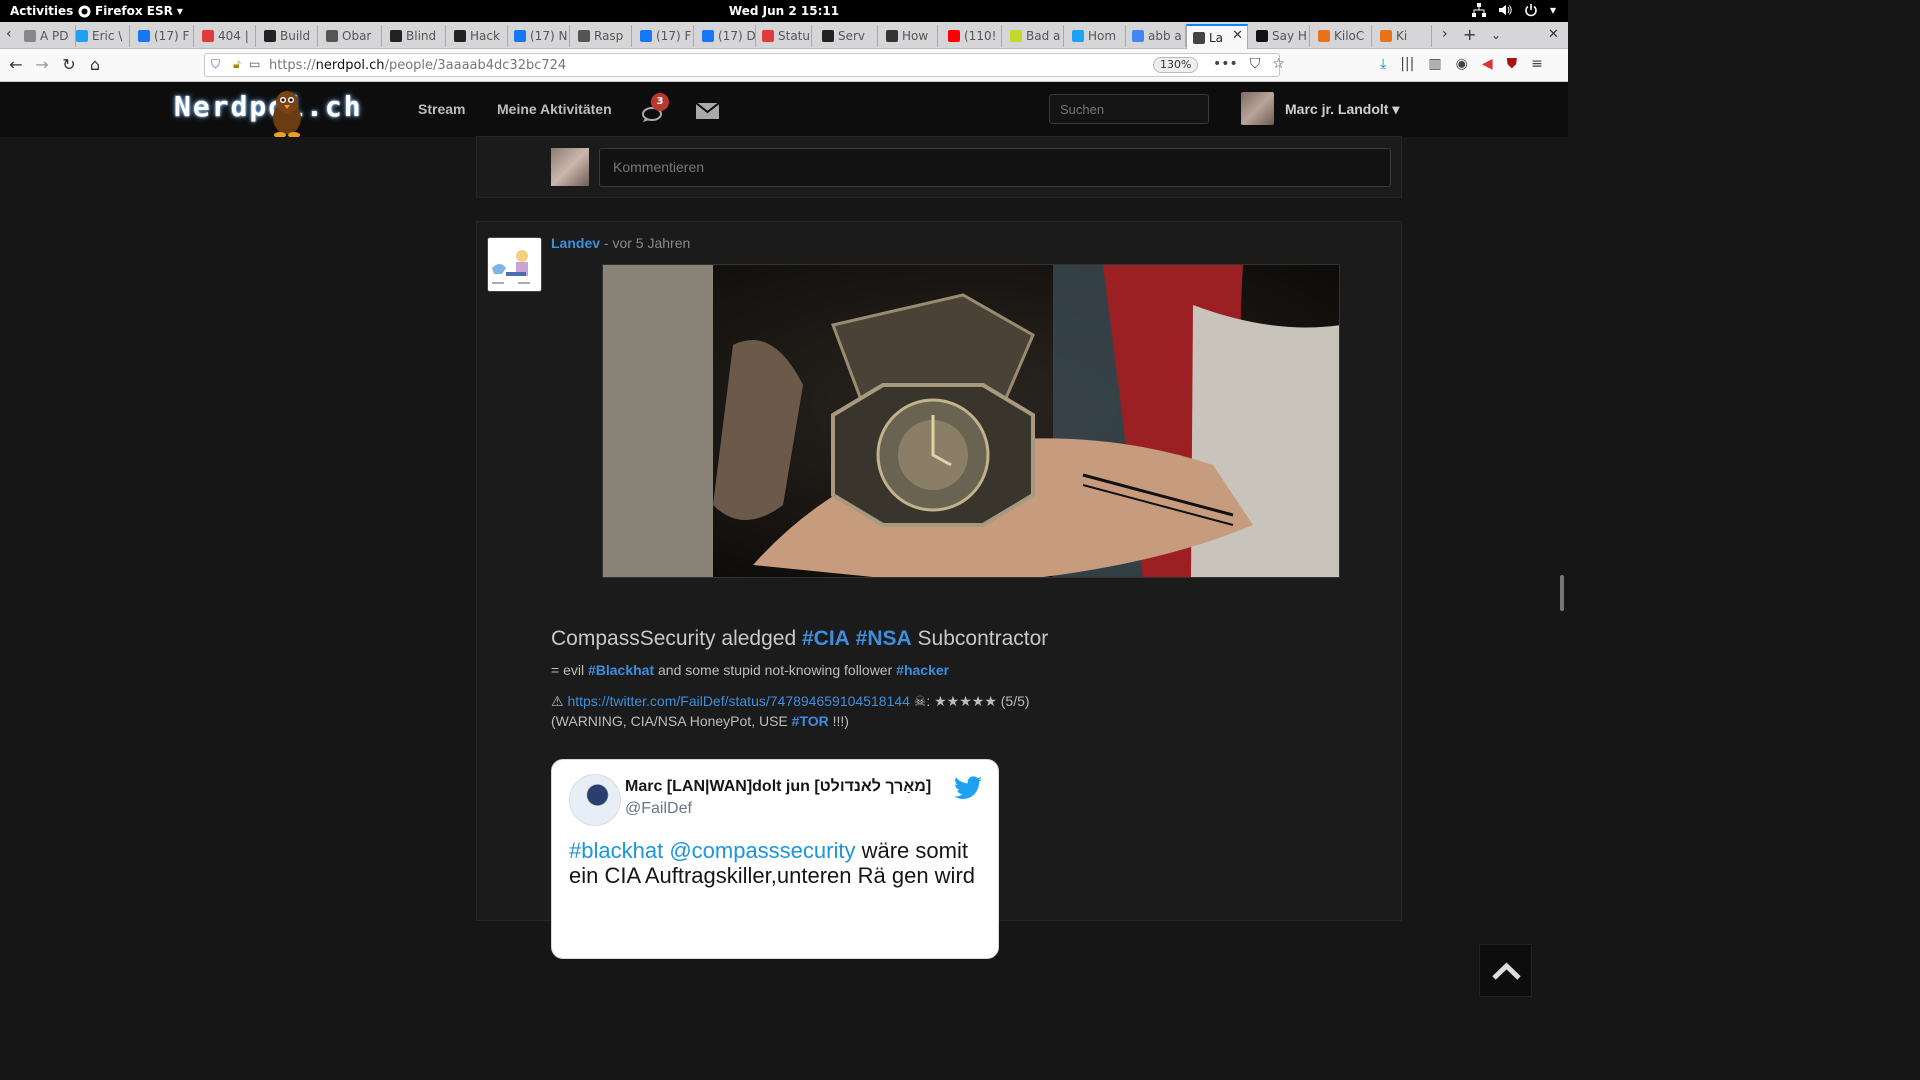 The width and height of the screenshot is (1920, 1080). Describe the element at coordinates (602, 36) in the screenshot. I see `tab-9: Rasp` at that location.